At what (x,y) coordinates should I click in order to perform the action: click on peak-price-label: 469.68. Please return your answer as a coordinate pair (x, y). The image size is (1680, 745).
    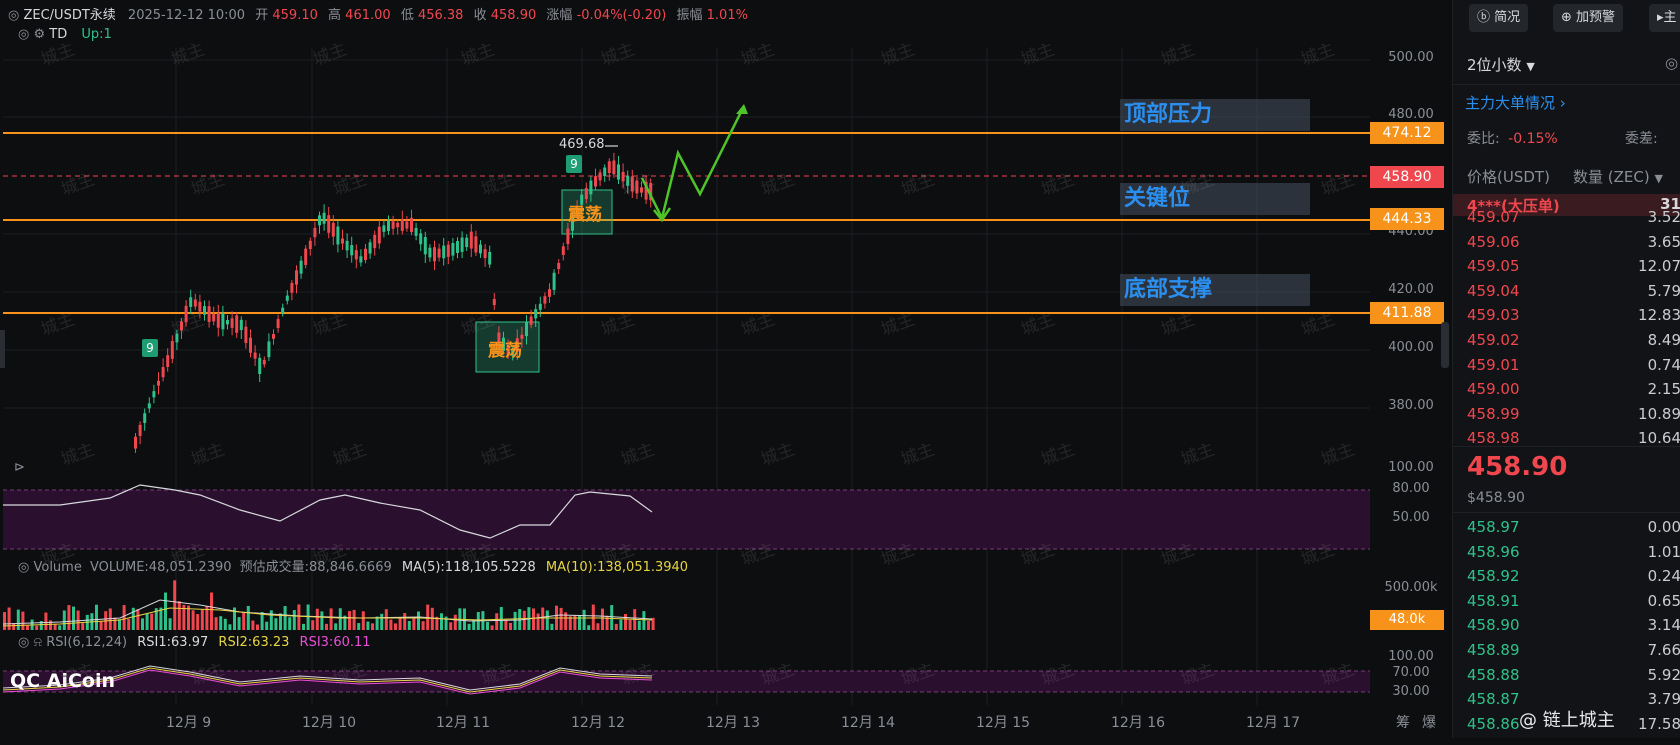
    Looking at the image, I should click on (582, 144).